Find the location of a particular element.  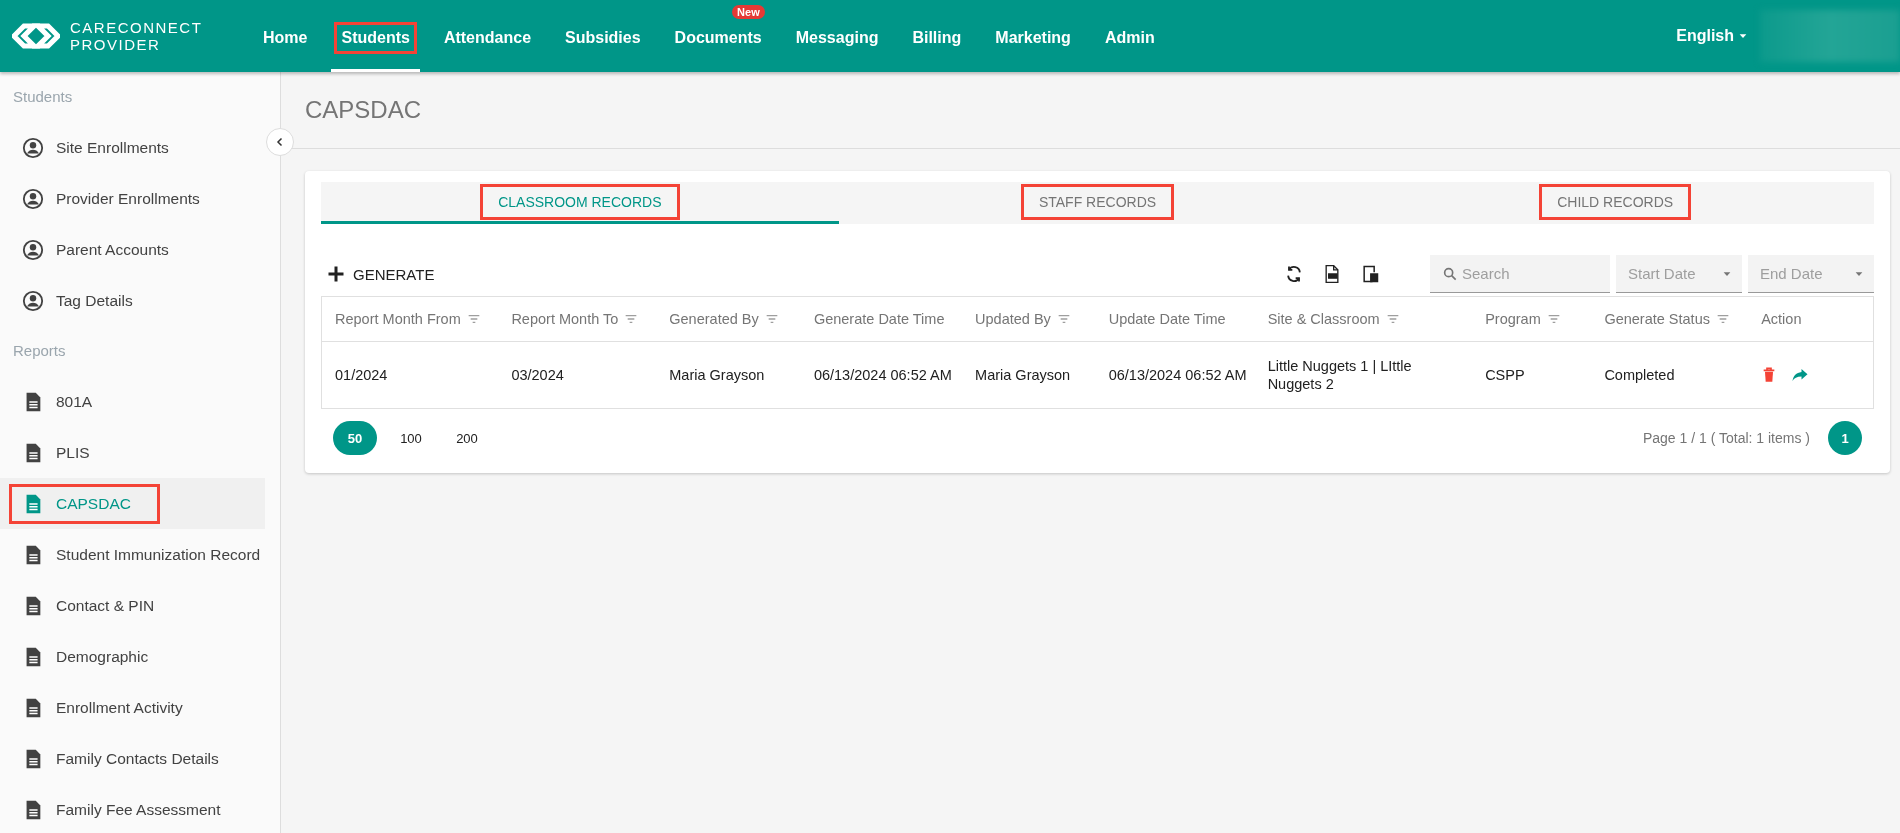

page-size-option: 200 is located at coordinates (467, 438).